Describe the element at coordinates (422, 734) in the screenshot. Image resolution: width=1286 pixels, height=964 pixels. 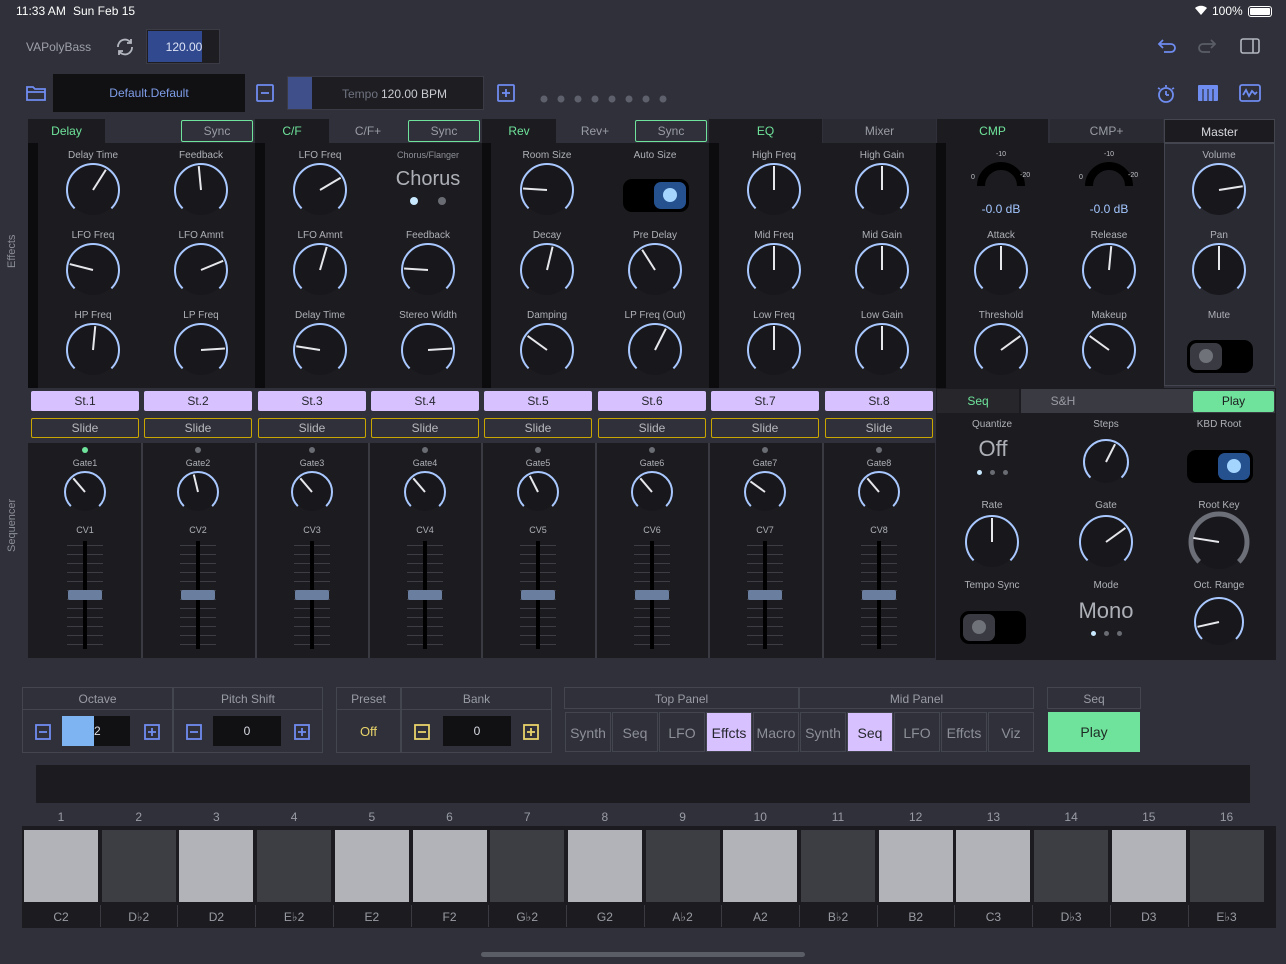
I see `bank-decrement-button` at that location.